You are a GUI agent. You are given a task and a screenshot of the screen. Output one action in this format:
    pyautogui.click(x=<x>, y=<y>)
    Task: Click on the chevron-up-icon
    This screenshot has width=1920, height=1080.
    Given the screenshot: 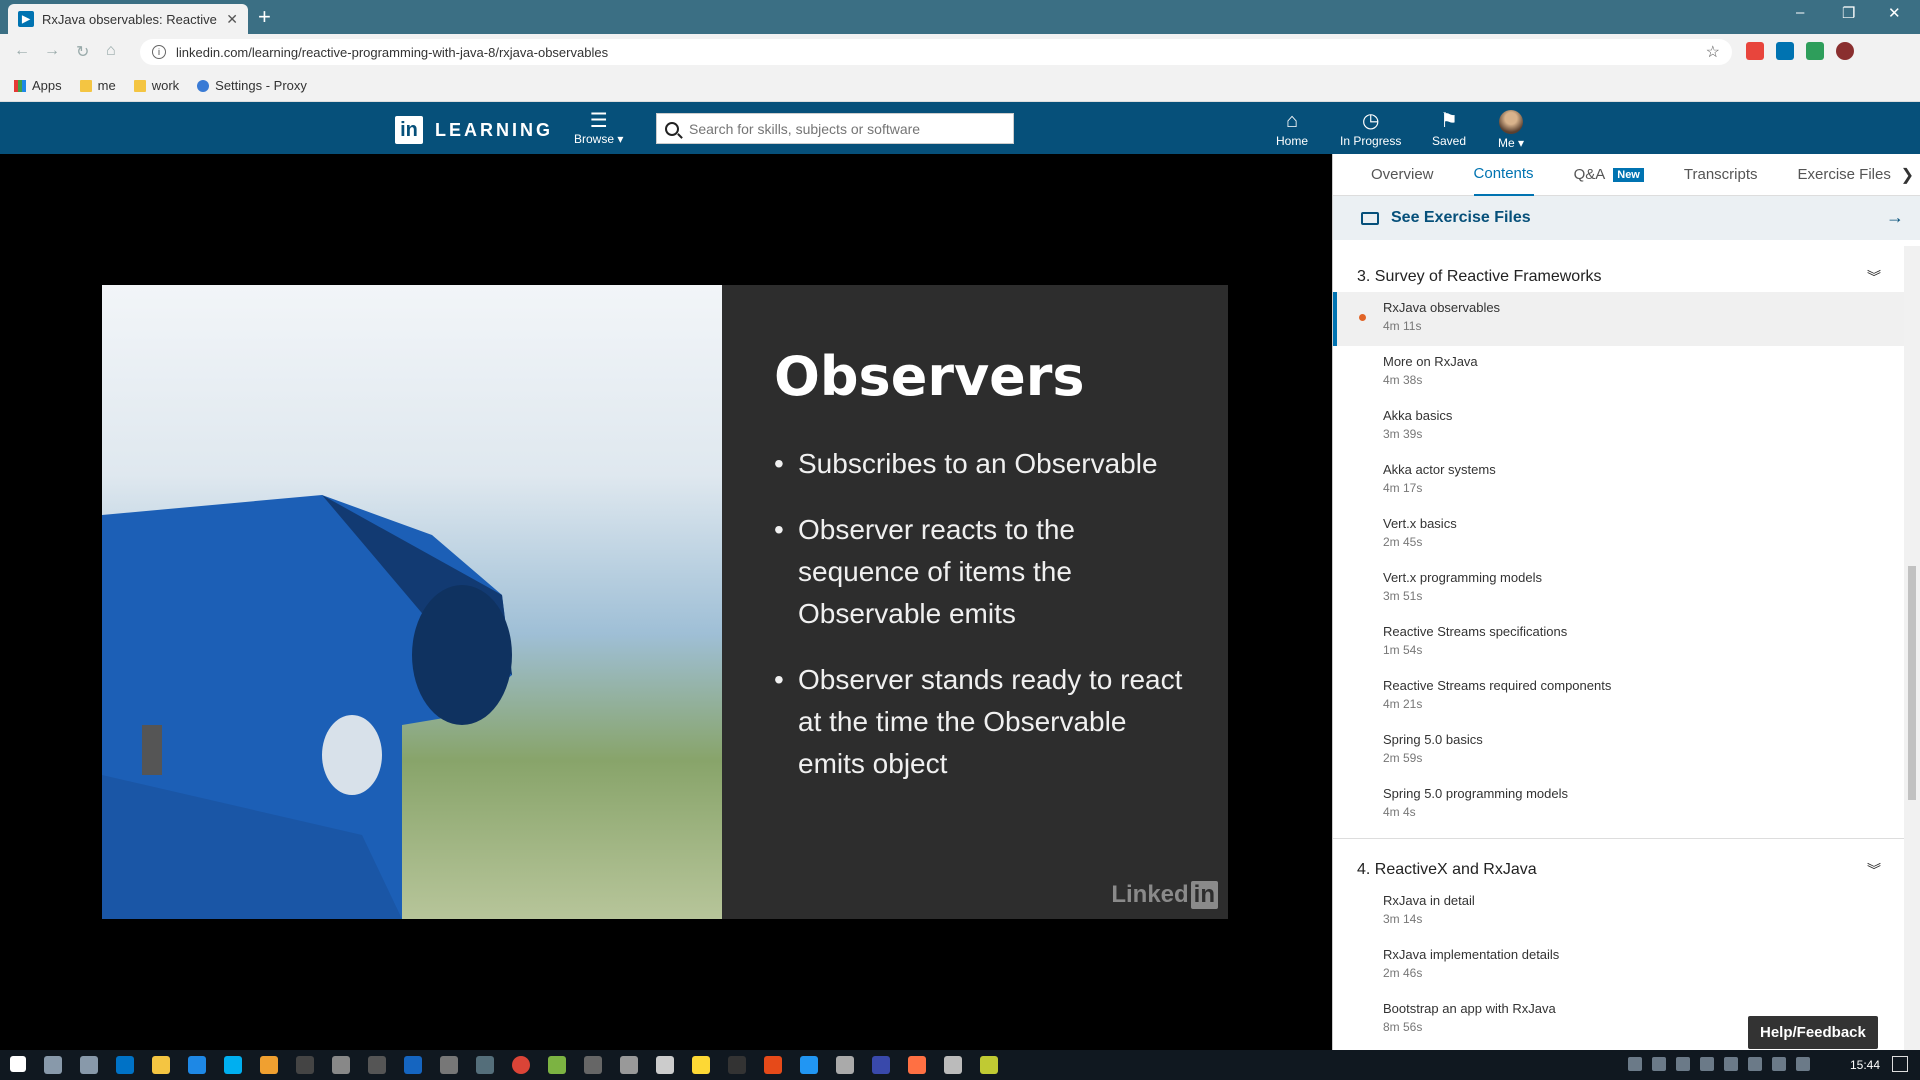 What is the action you would take?
    pyautogui.click(x=1659, y=1064)
    